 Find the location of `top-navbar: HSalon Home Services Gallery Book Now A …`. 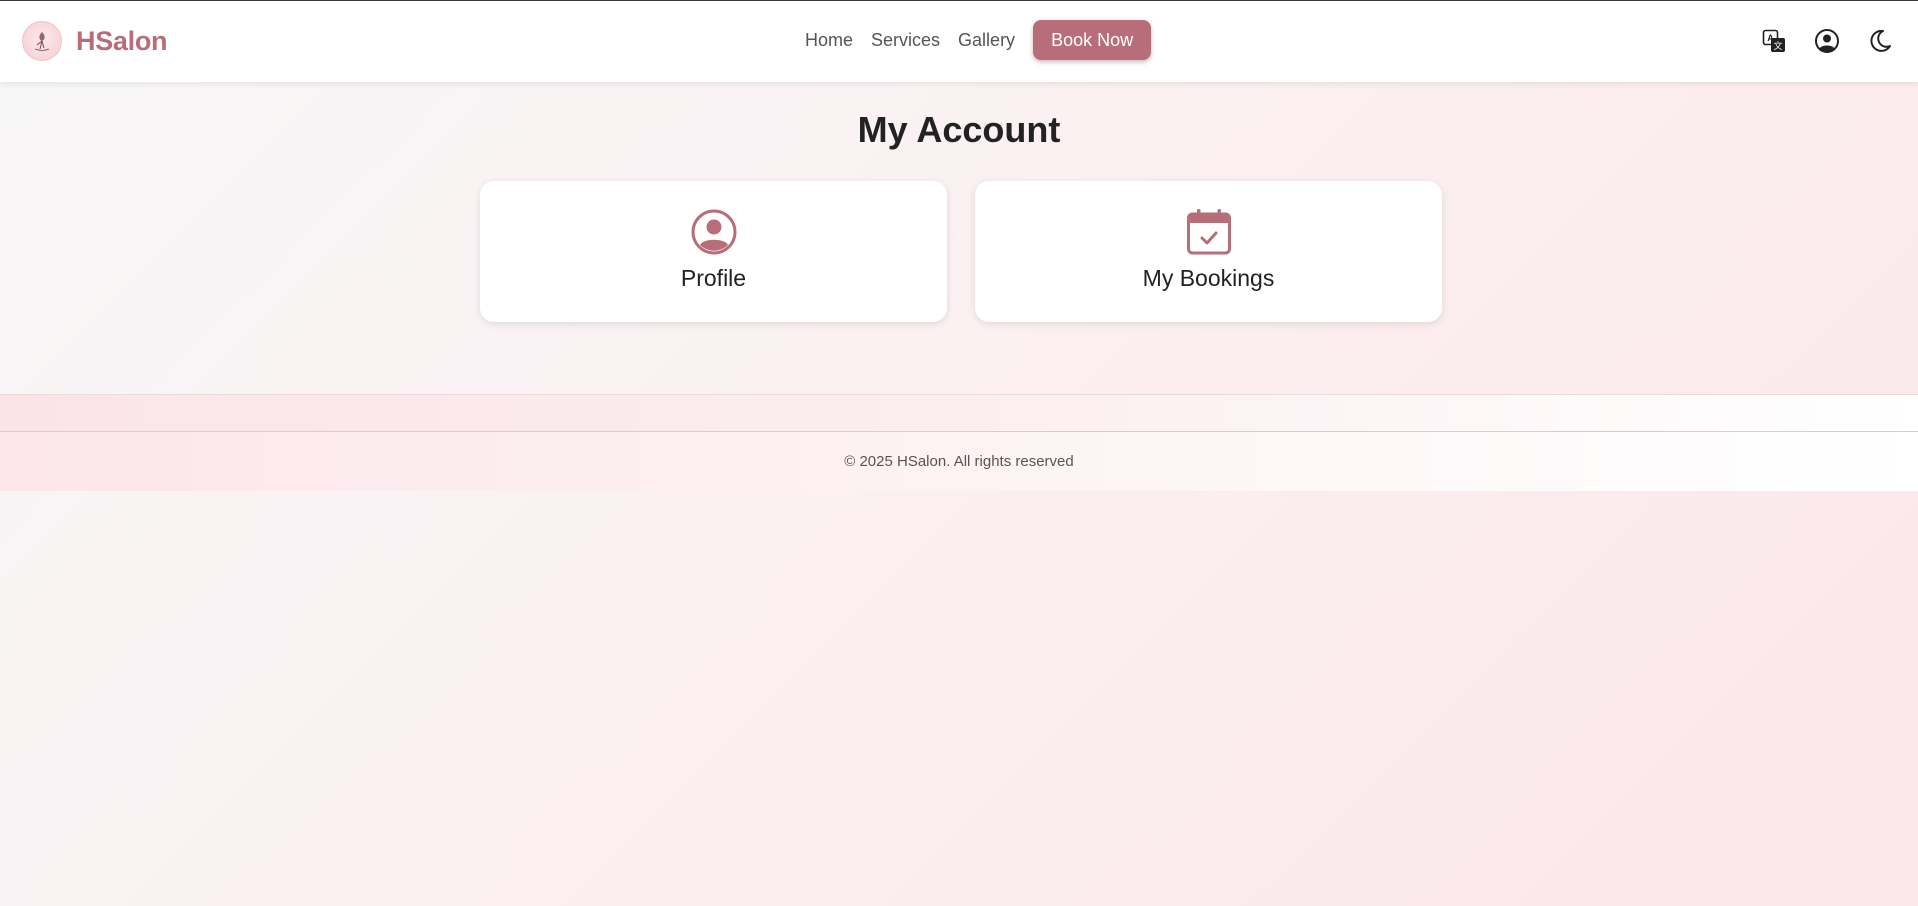

top-navbar: HSalon Home Services Gallery Book Now A … is located at coordinates (959, 41).